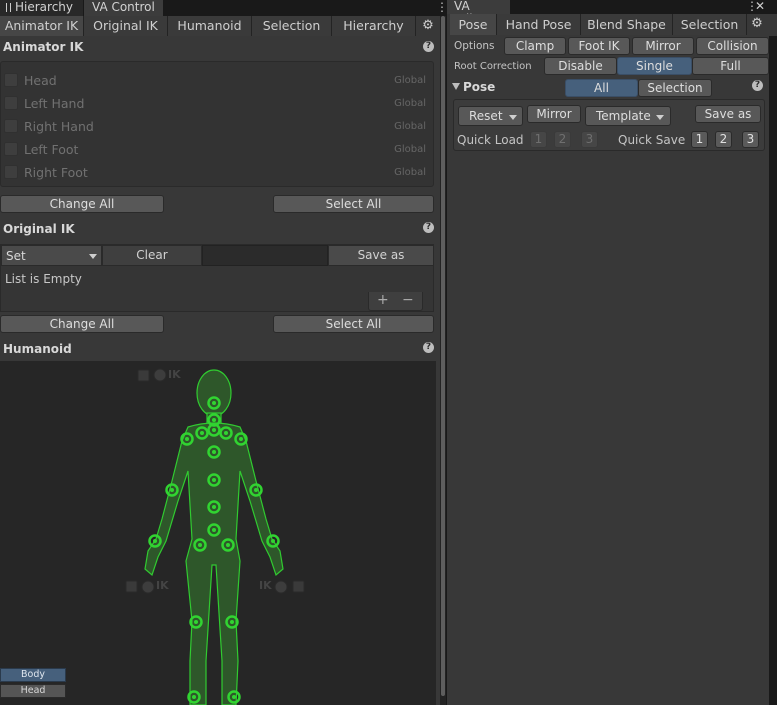 The image size is (777, 705). Describe the element at coordinates (599, 46) in the screenshot. I see `foot-ik-toggle: Foot IK` at that location.